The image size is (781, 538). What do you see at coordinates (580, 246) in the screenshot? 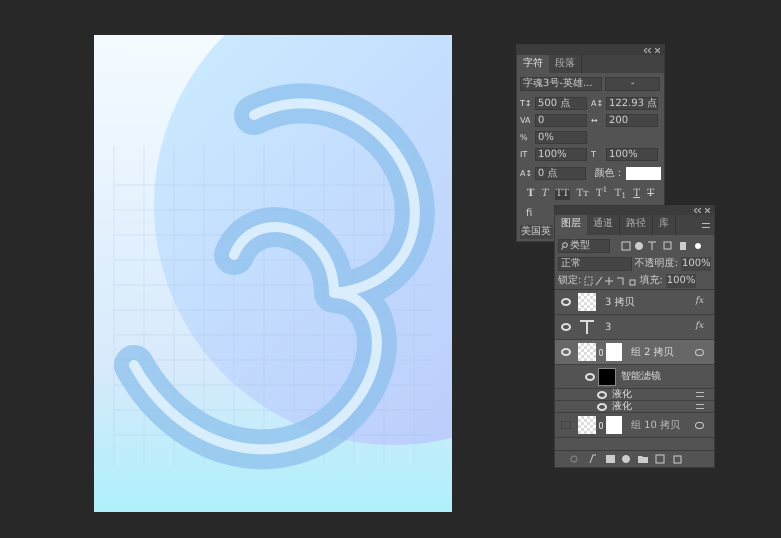
I see `filter-kind-label: 类型` at bounding box center [580, 246].